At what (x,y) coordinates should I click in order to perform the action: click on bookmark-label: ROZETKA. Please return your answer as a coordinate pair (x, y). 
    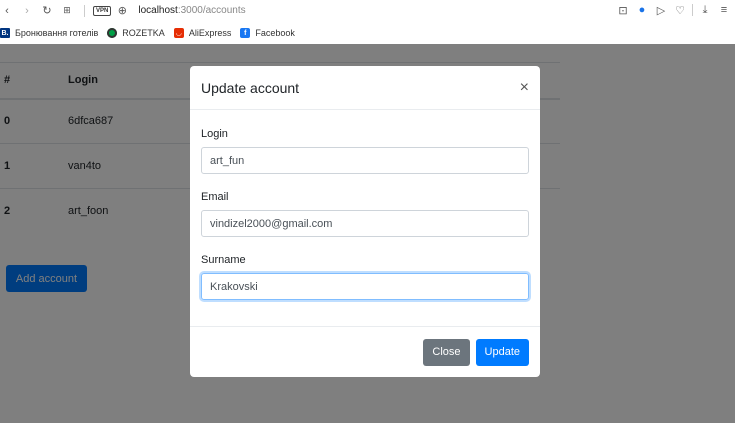
    Looking at the image, I should click on (143, 33).